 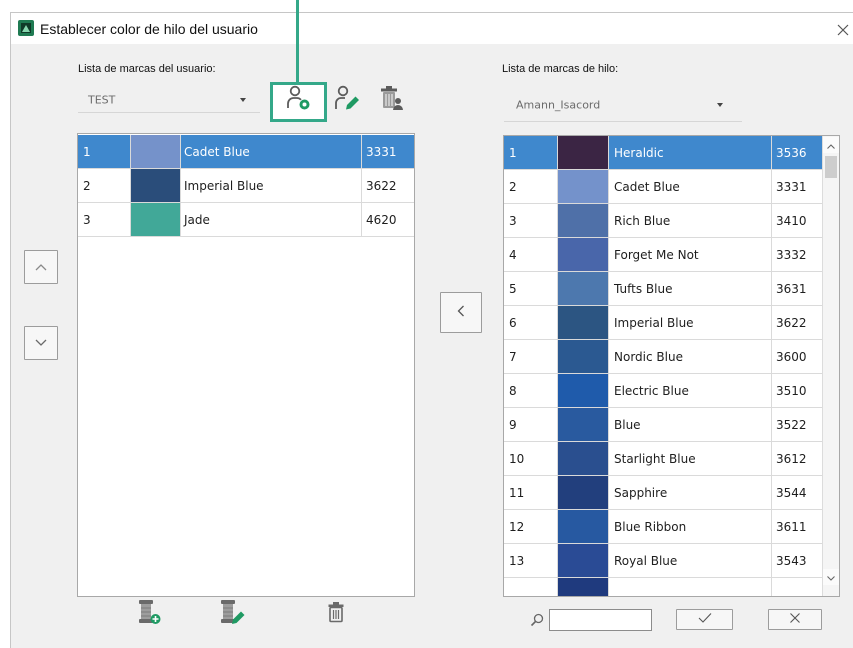 What do you see at coordinates (690, 587) in the screenshot?
I see `thread-name-cell` at bounding box center [690, 587].